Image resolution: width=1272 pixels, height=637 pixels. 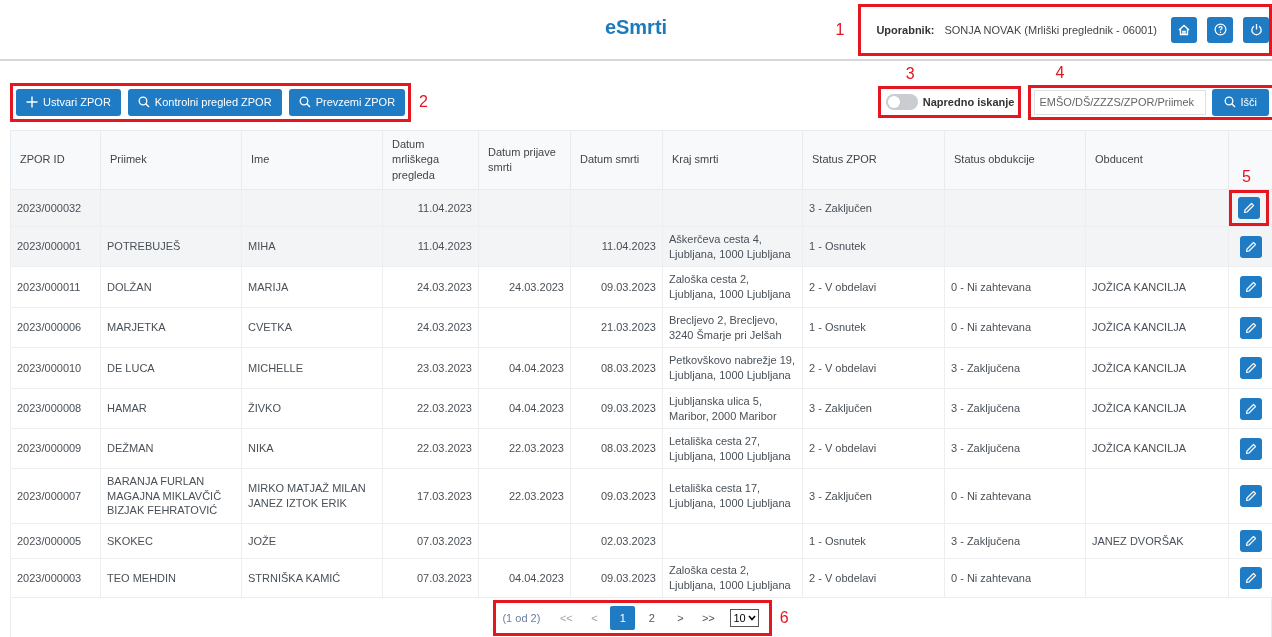 What do you see at coordinates (784, 618) in the screenshot?
I see `callout-number: 6` at bounding box center [784, 618].